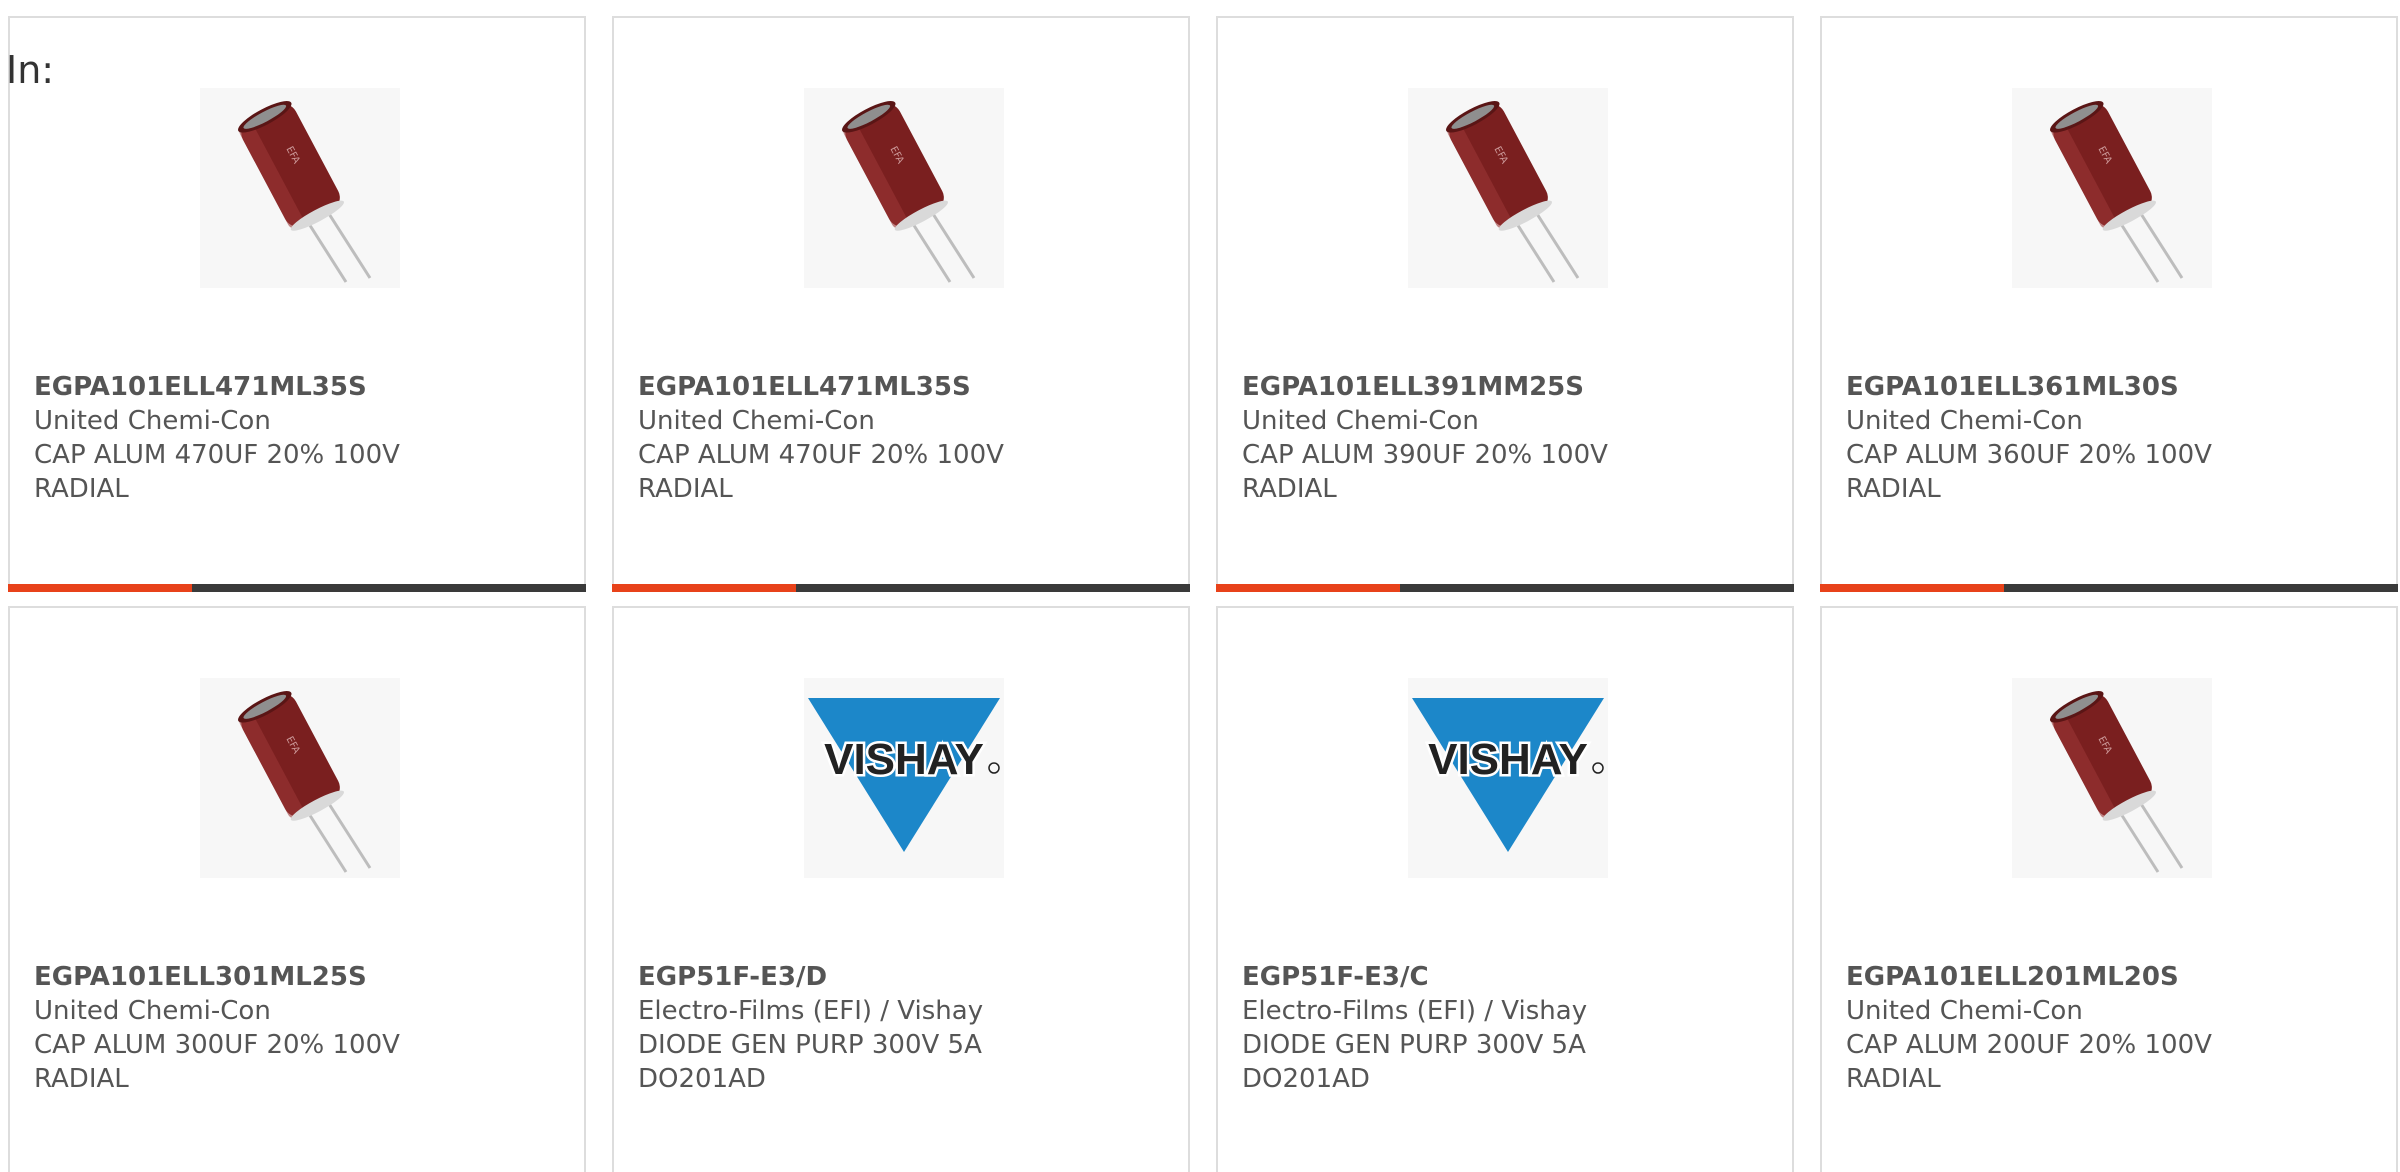 The height and width of the screenshot is (1172, 2400). Describe the element at coordinates (1502, 977) in the screenshot. I see `part-number: EGP51F-E3/C` at that location.